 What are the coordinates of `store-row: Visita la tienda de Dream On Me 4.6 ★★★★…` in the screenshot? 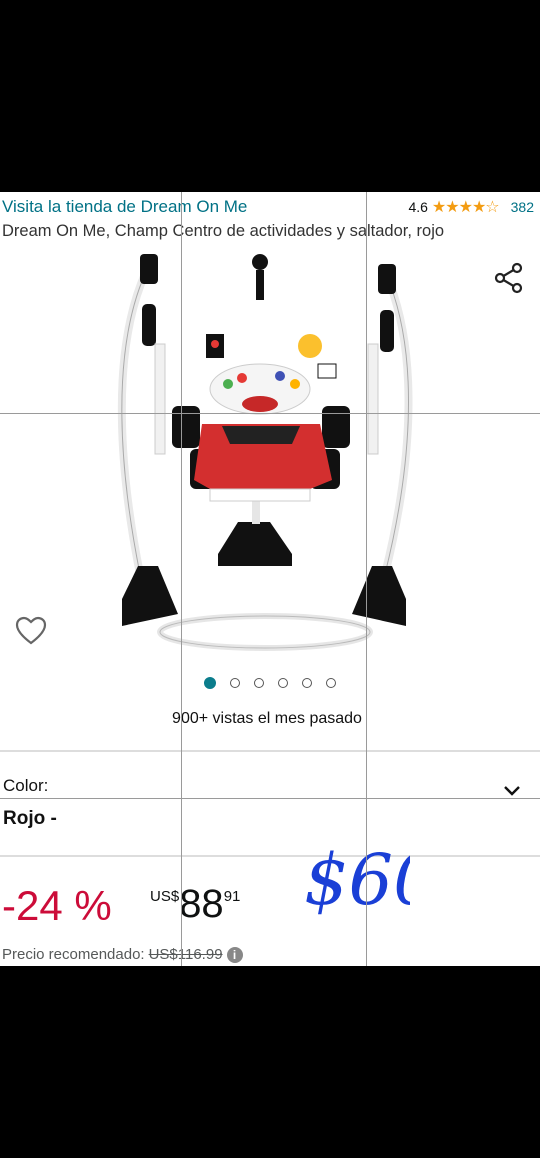 It's located at (268, 207).